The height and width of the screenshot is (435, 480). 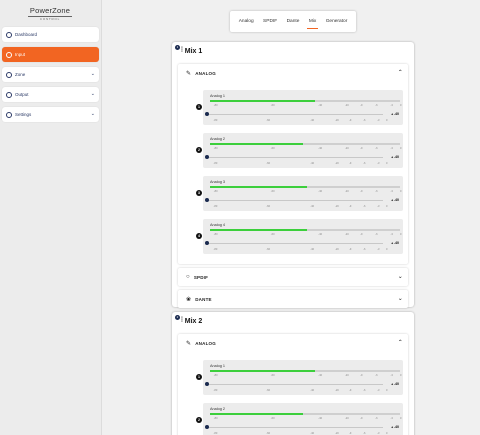 What do you see at coordinates (217, 96) in the screenshot?
I see `channel-label: Analog 1` at bounding box center [217, 96].